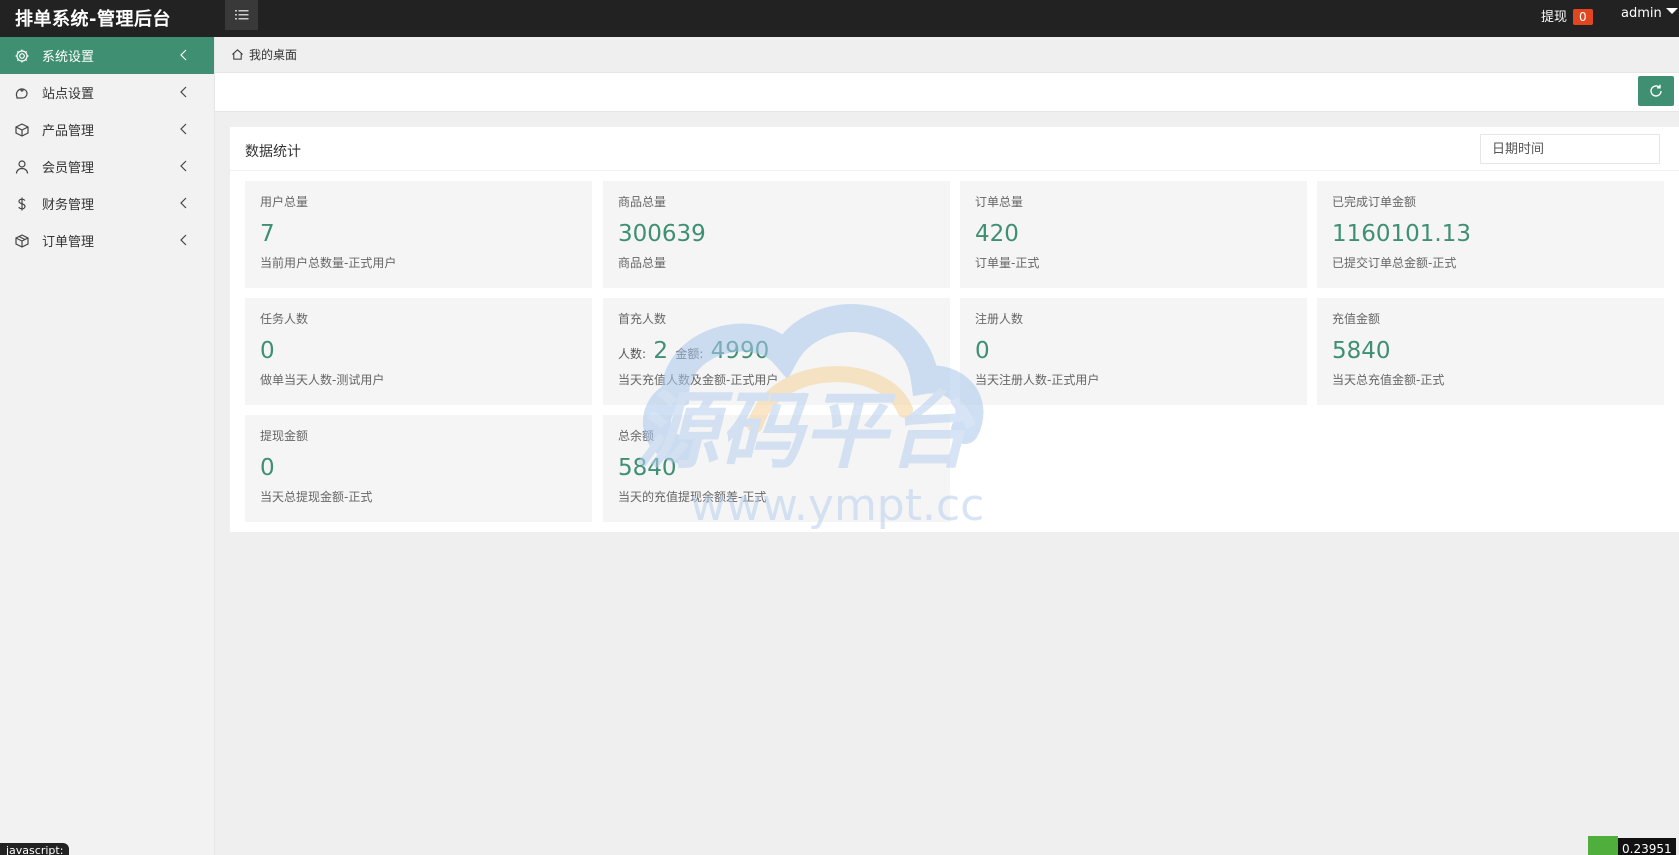 The height and width of the screenshot is (855, 1679). What do you see at coordinates (22, 130) in the screenshot?
I see `box-icon` at bounding box center [22, 130].